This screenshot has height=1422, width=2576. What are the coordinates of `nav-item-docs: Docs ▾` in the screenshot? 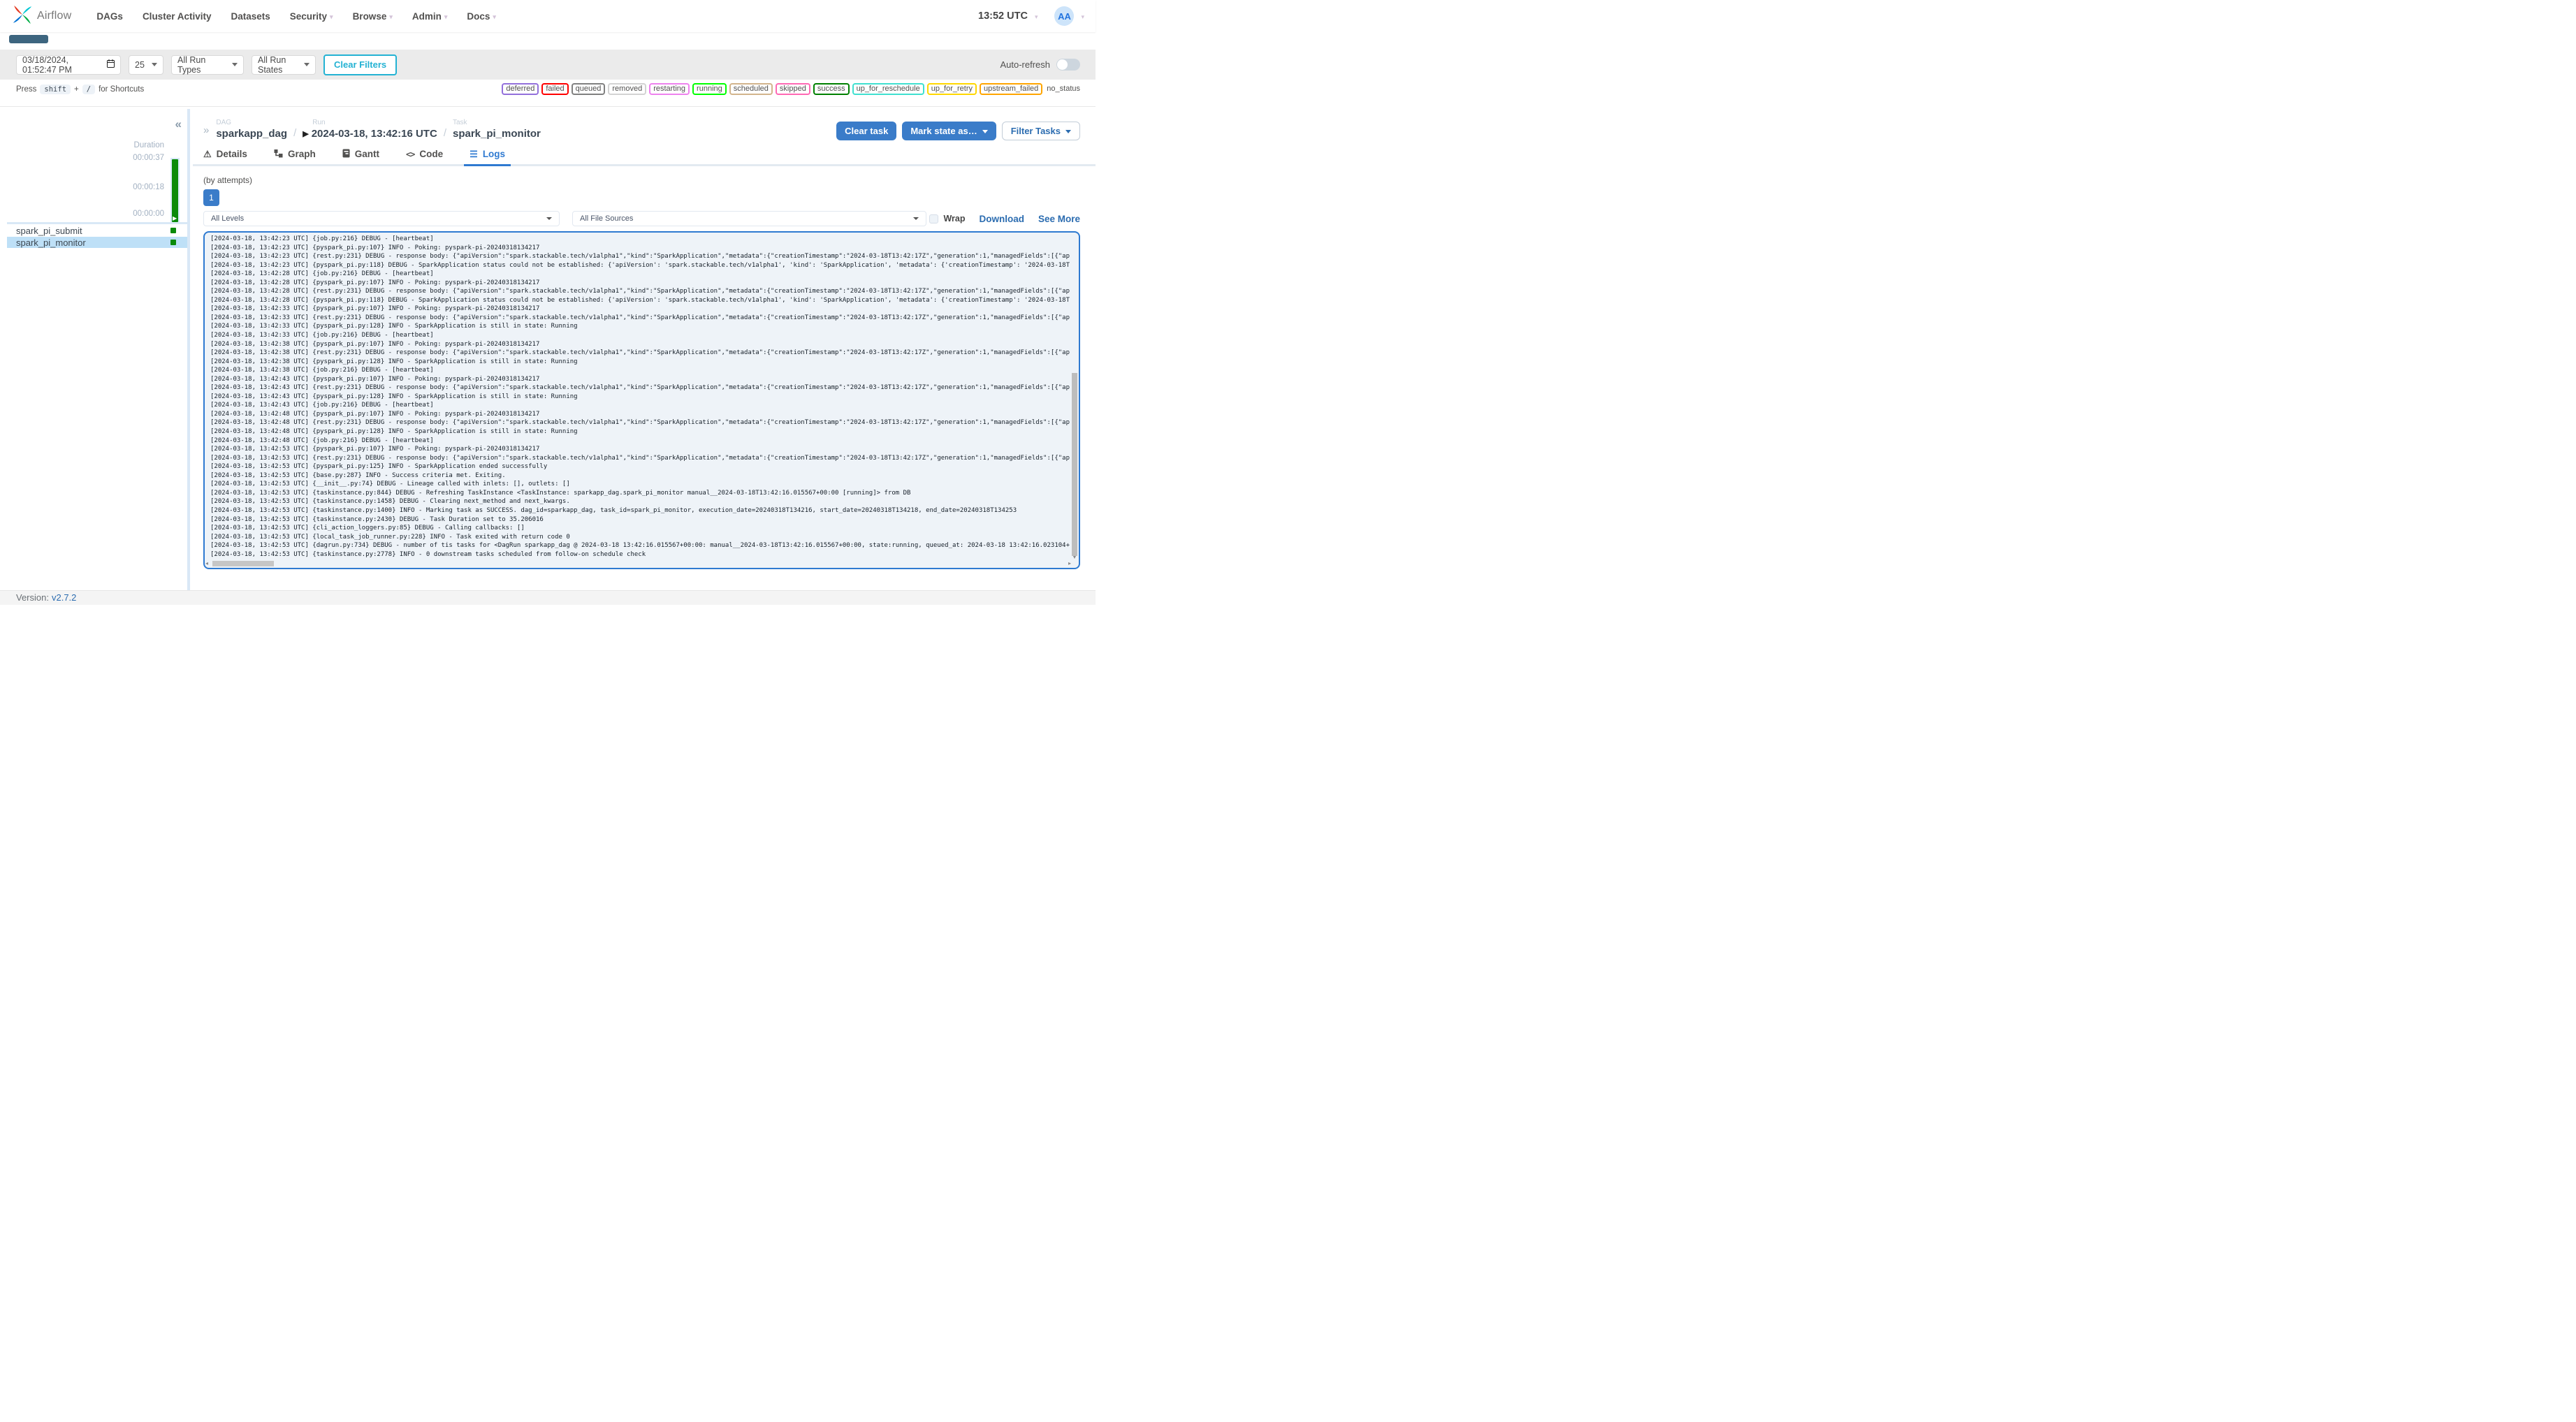 It's located at (481, 16).